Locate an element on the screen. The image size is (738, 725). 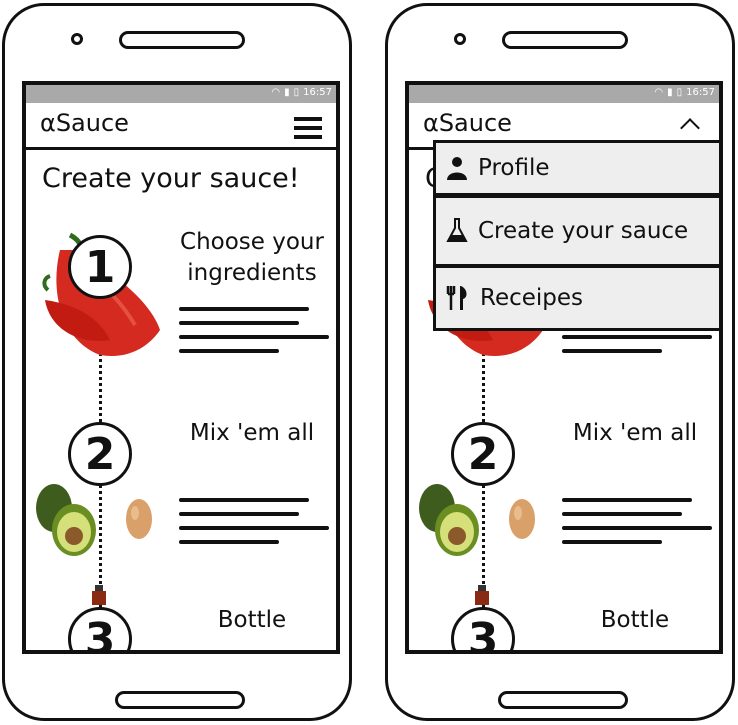
menu-item-label: Receipes is located at coordinates (532, 298).